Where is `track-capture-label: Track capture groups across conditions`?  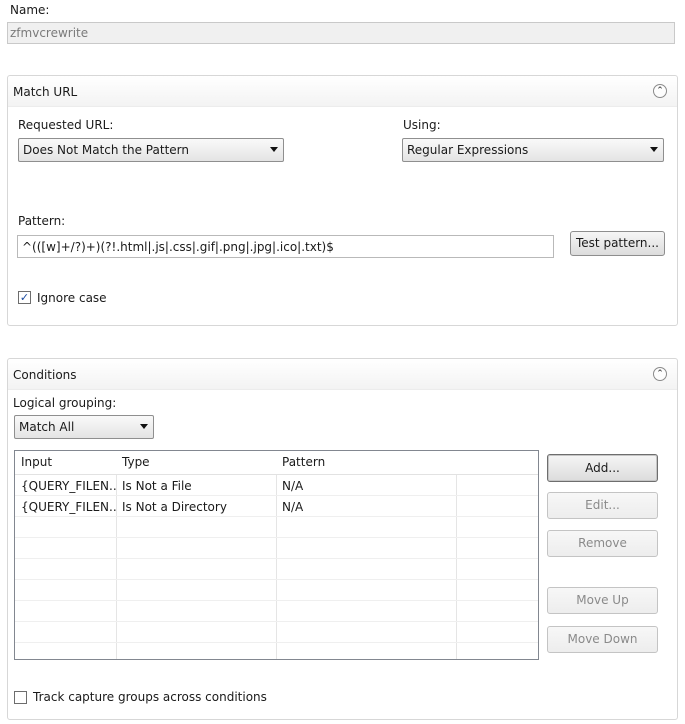 track-capture-label: Track capture groups across conditions is located at coordinates (150, 697).